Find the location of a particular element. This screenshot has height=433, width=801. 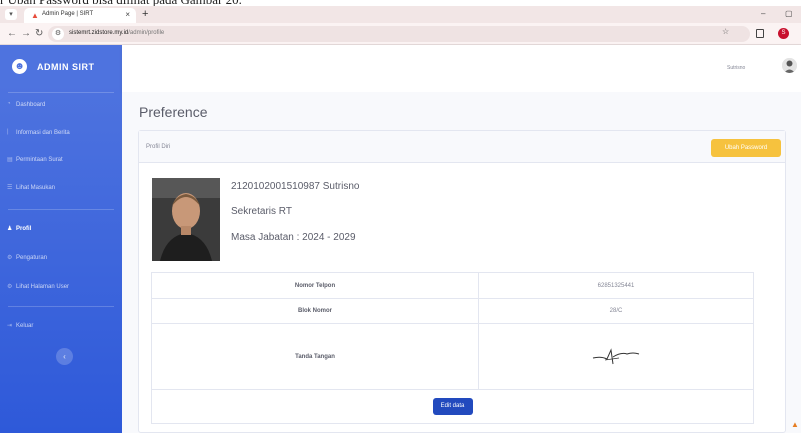

table-row: Nomor Telpon 62851325441 is located at coordinates (452, 285).